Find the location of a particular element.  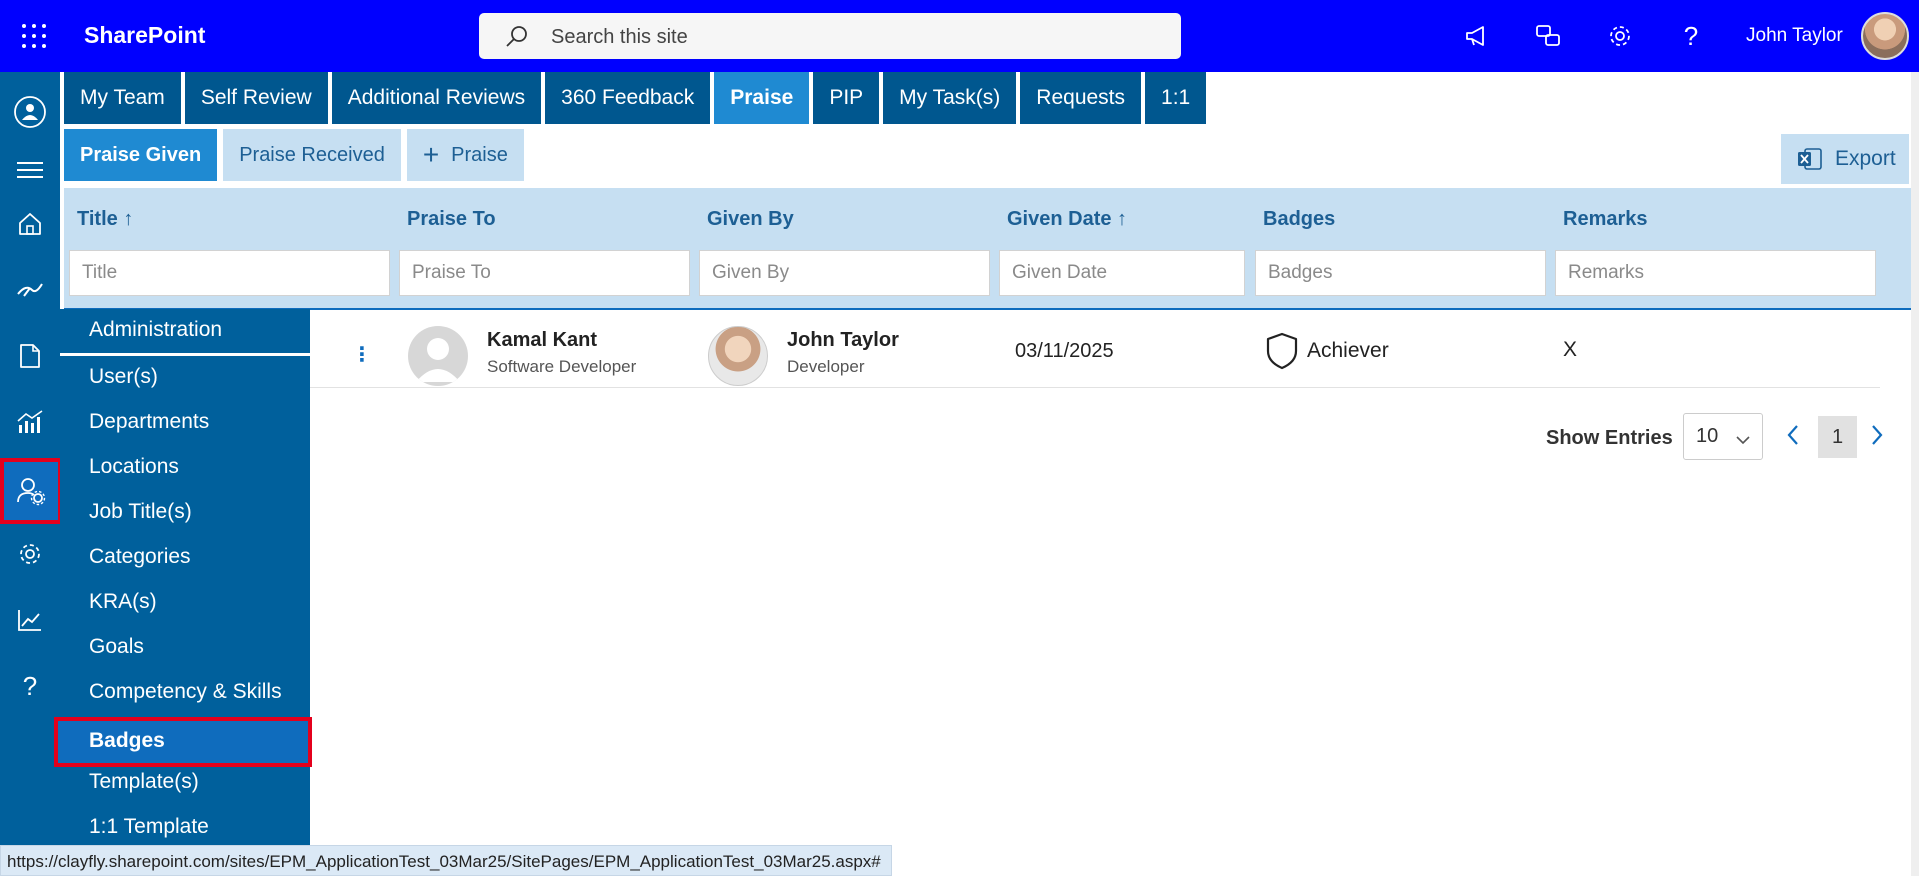

export-label: Export is located at coordinates (1865, 158).